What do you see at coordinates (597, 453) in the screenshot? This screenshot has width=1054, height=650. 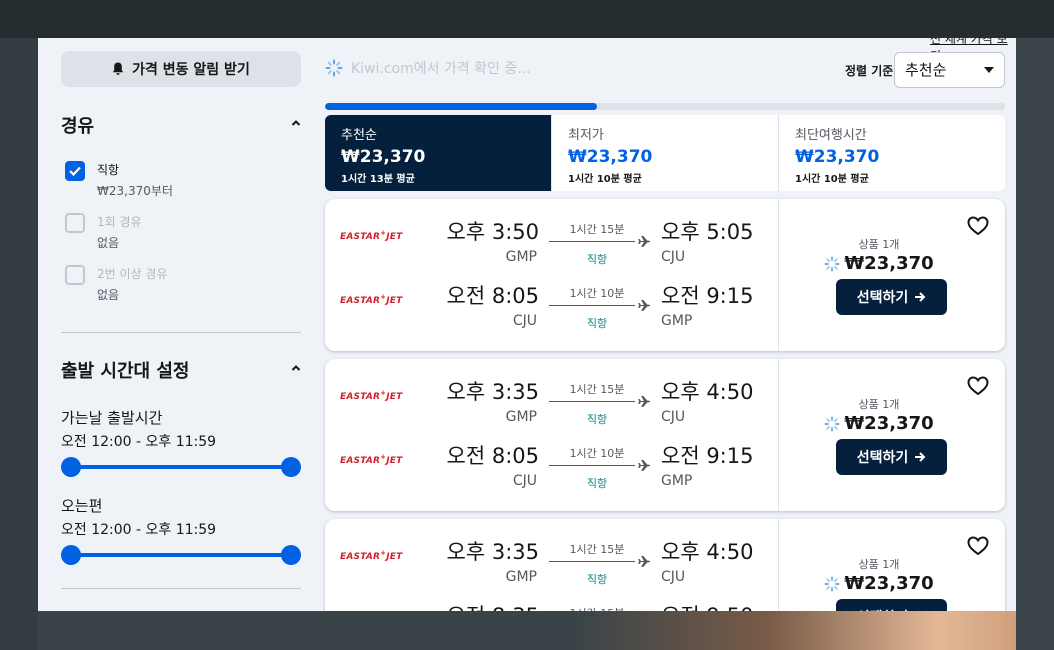 I see `flight-duration: 1시간 10분` at bounding box center [597, 453].